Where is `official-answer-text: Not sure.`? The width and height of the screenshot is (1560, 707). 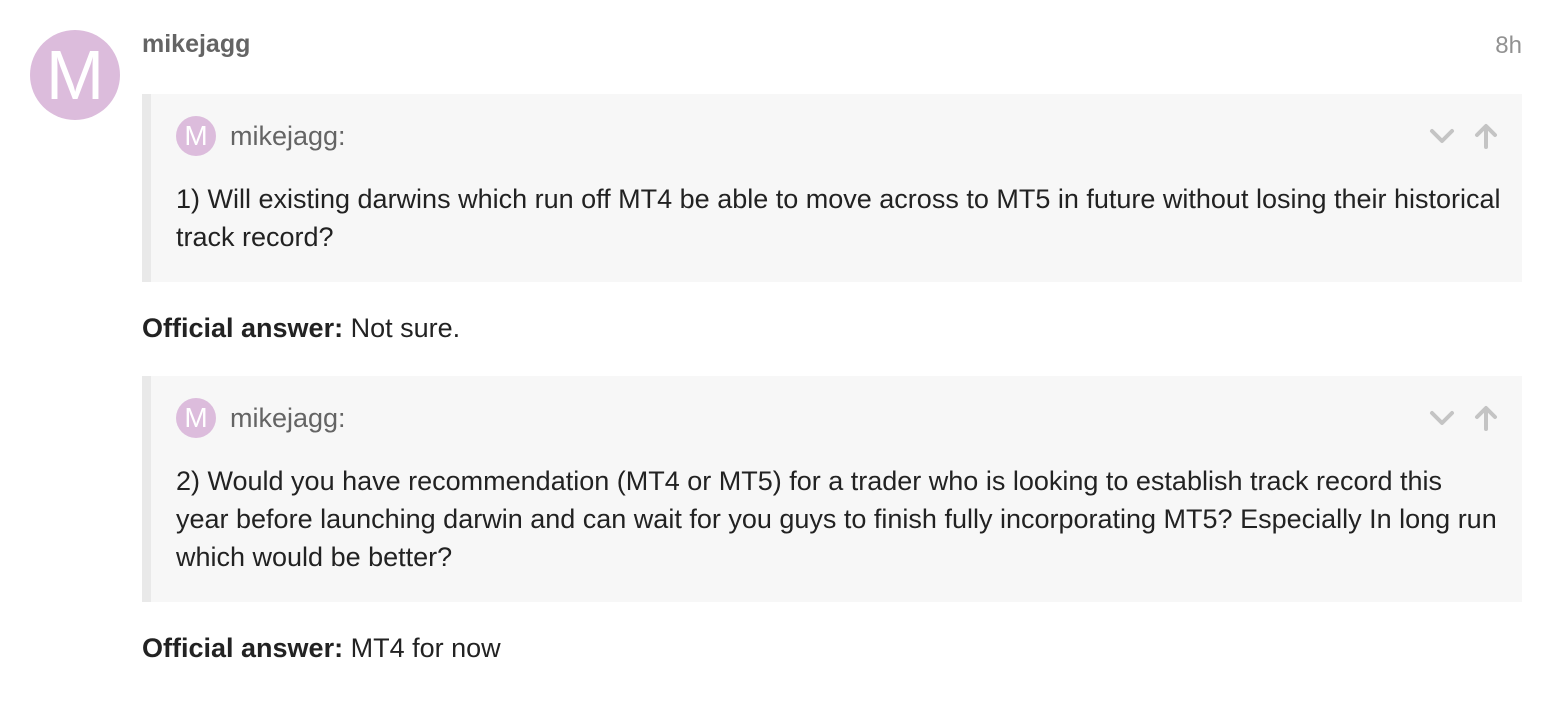 official-answer-text: Not sure. is located at coordinates (402, 328).